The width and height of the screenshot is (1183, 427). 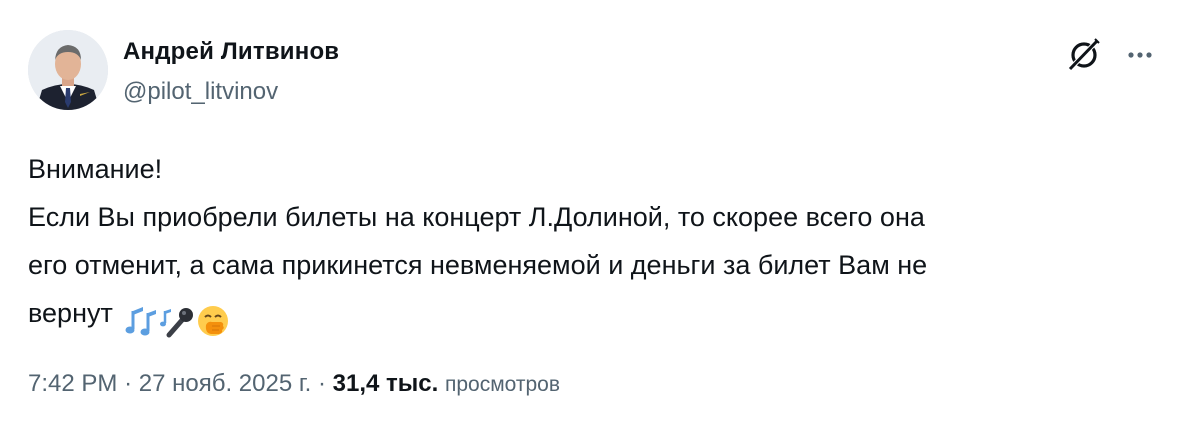 What do you see at coordinates (141, 321) in the screenshot?
I see `musical-notes-icon` at bounding box center [141, 321].